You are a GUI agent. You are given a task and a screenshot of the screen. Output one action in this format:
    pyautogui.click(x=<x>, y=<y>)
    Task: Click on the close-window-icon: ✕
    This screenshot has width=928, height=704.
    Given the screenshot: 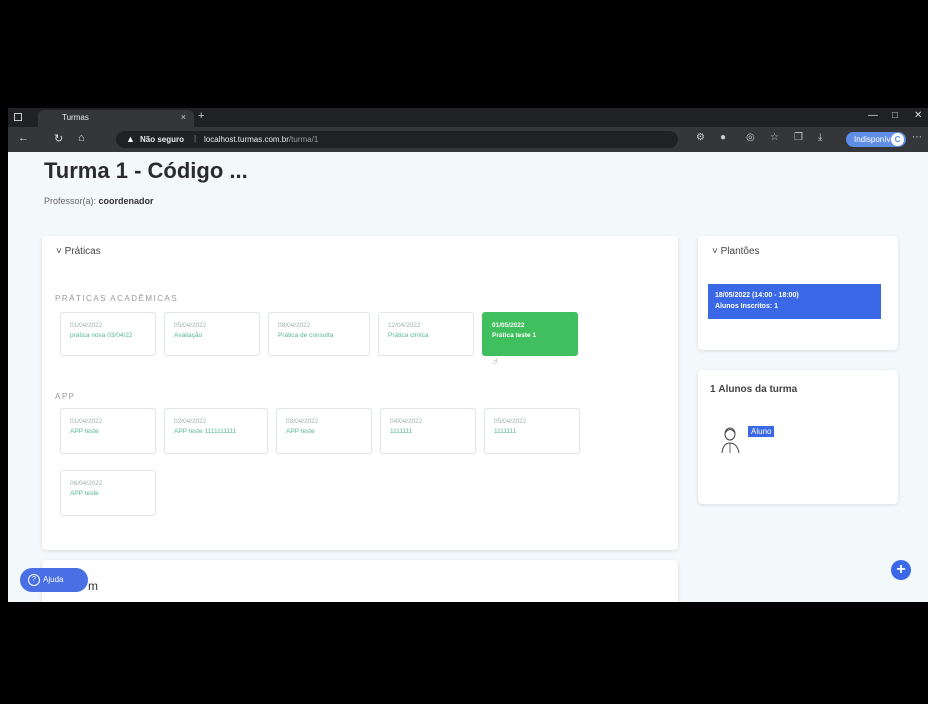 What is the action you would take?
    pyautogui.click(x=918, y=115)
    